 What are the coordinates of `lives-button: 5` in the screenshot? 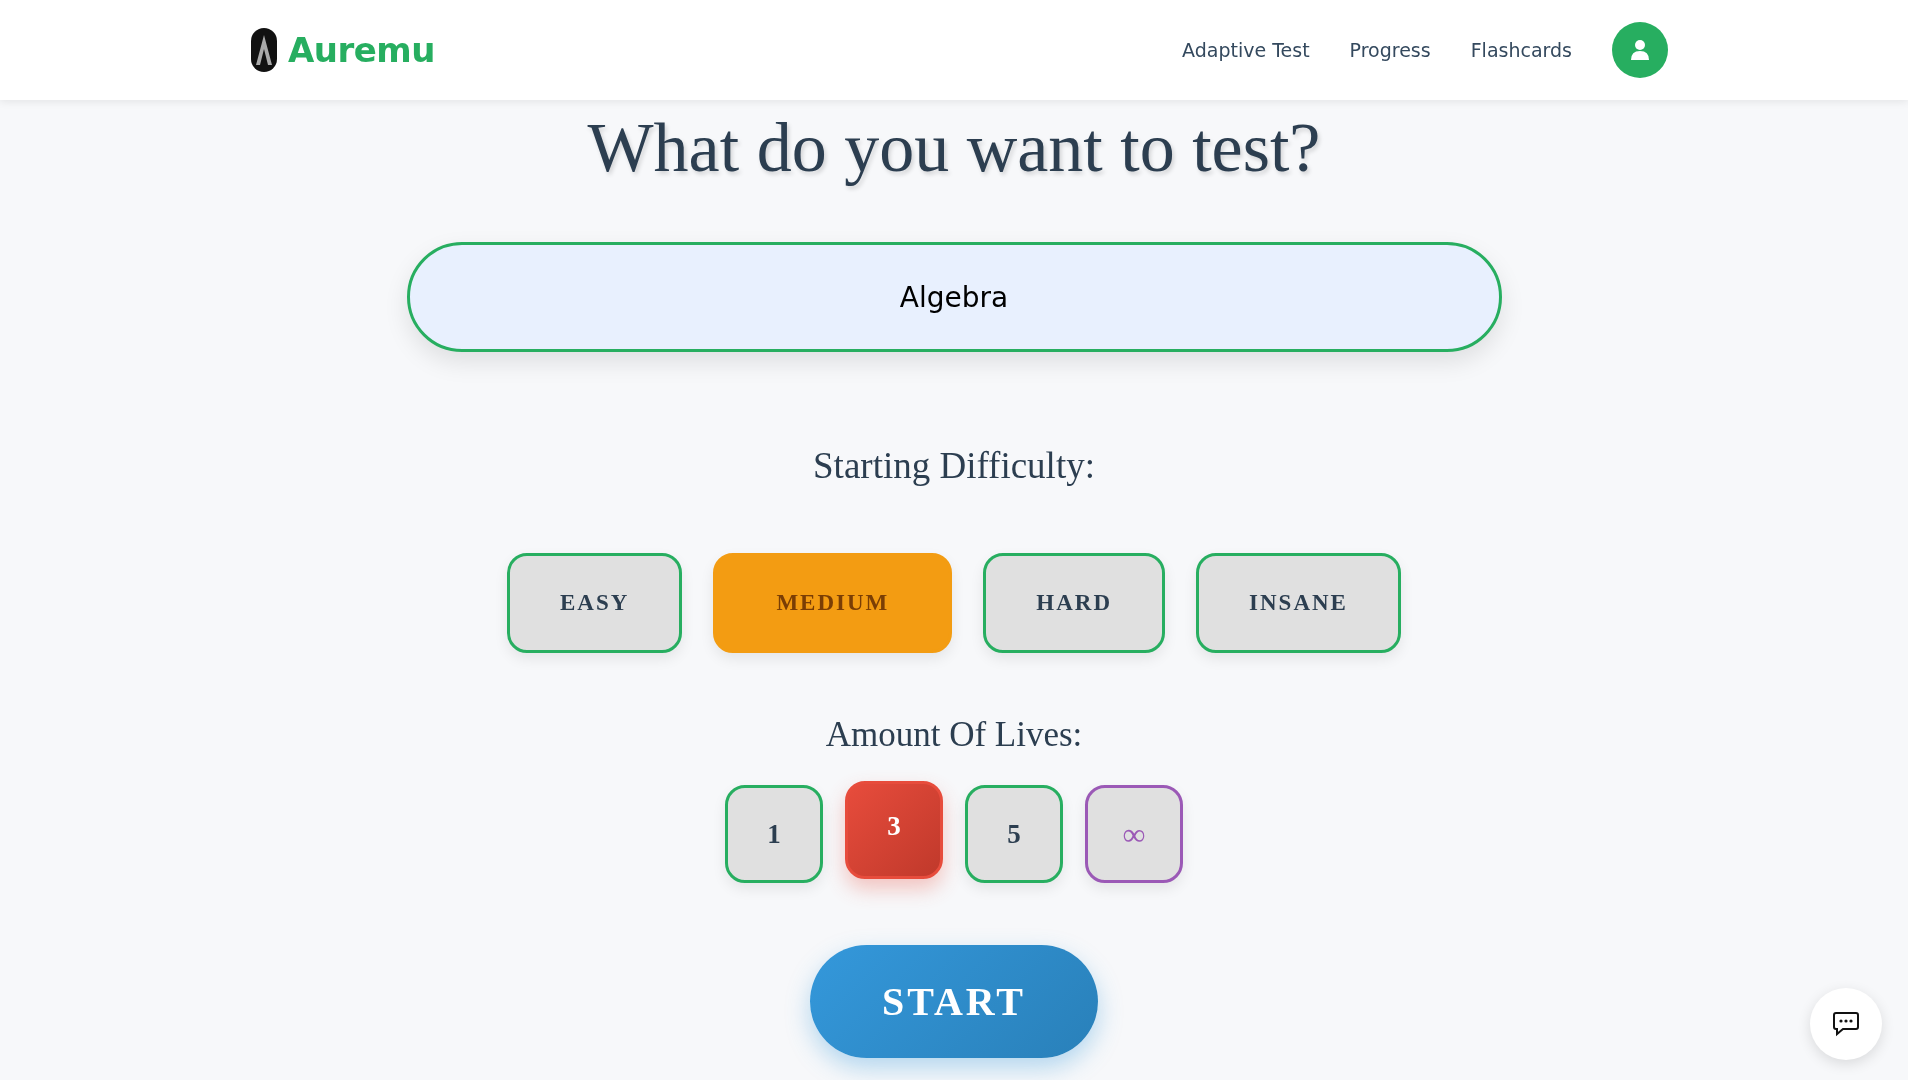 It's located at (1014, 834).